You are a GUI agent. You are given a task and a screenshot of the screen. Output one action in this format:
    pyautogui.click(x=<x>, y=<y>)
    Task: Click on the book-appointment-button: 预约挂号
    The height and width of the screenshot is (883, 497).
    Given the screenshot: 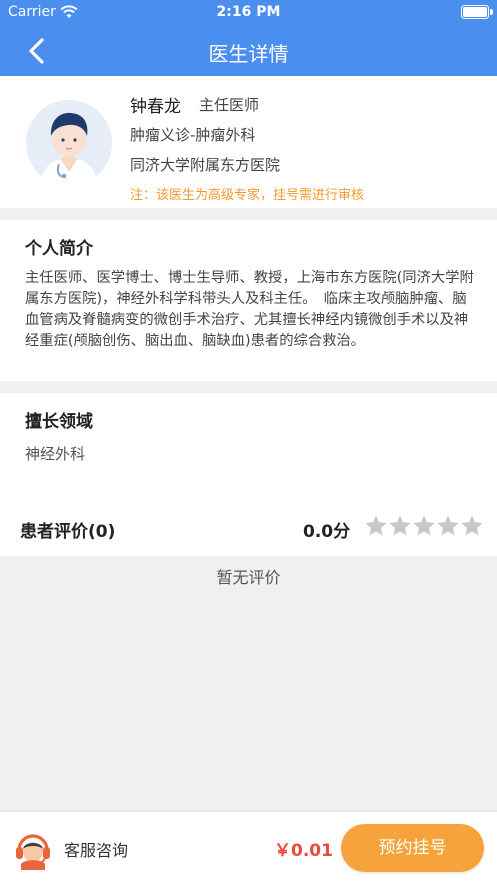 What is the action you would take?
    pyautogui.click(x=412, y=848)
    